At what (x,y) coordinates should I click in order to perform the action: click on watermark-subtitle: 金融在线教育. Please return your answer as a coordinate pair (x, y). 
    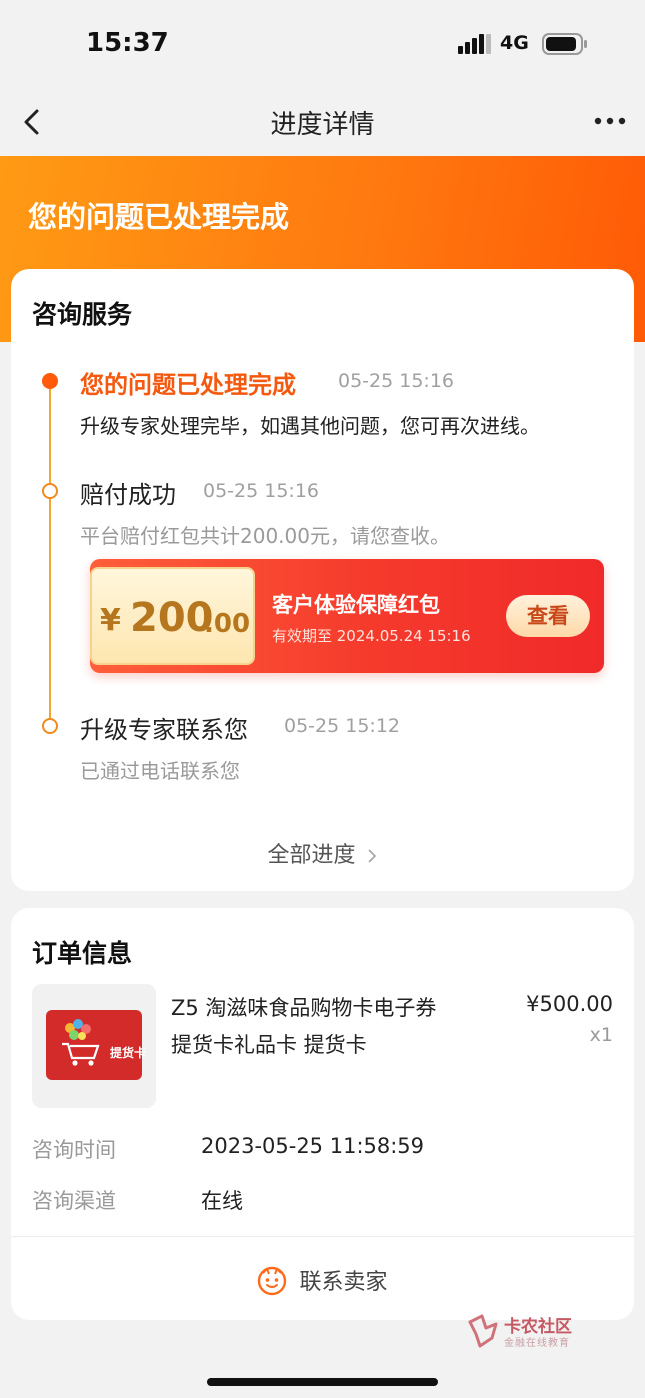
    Looking at the image, I should click on (537, 1343).